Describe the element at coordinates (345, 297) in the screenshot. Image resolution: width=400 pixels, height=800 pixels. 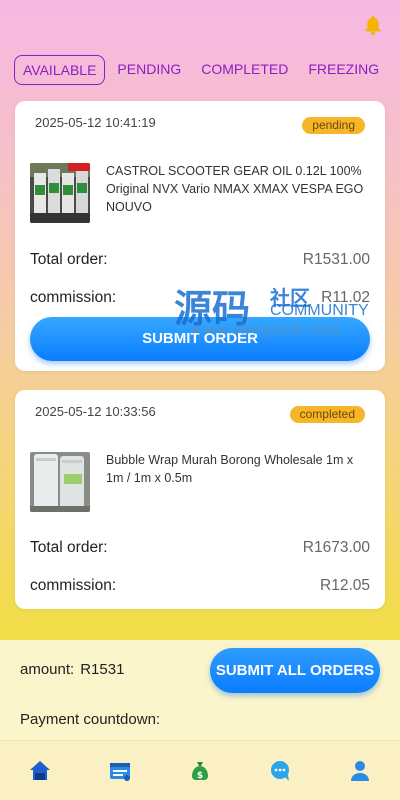
I see `commission-value: R11.02` at that location.